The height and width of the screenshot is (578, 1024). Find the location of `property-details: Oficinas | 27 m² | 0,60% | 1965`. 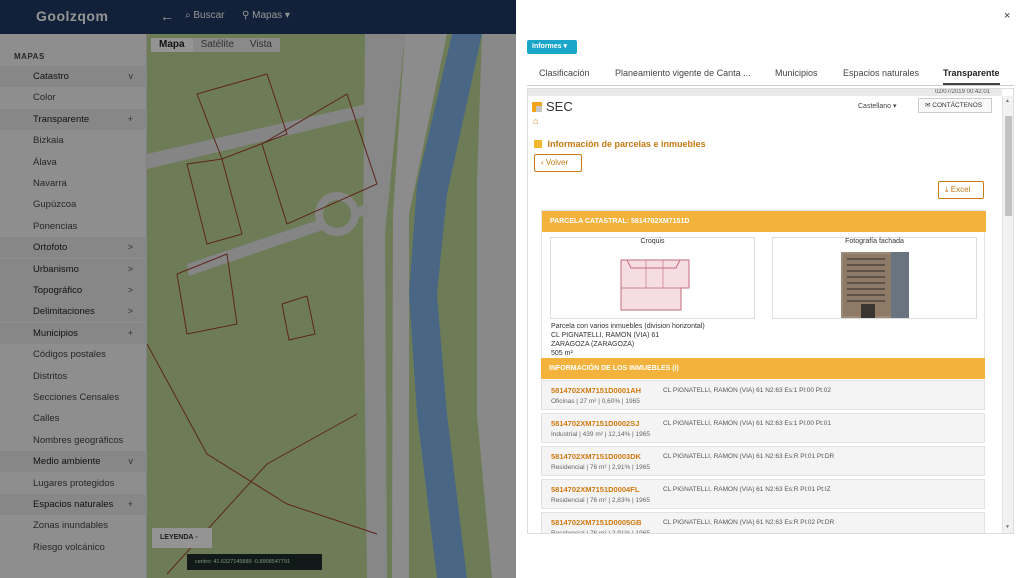

property-details: Oficinas | 27 m² | 0,60% | 1965 is located at coordinates (595, 401).